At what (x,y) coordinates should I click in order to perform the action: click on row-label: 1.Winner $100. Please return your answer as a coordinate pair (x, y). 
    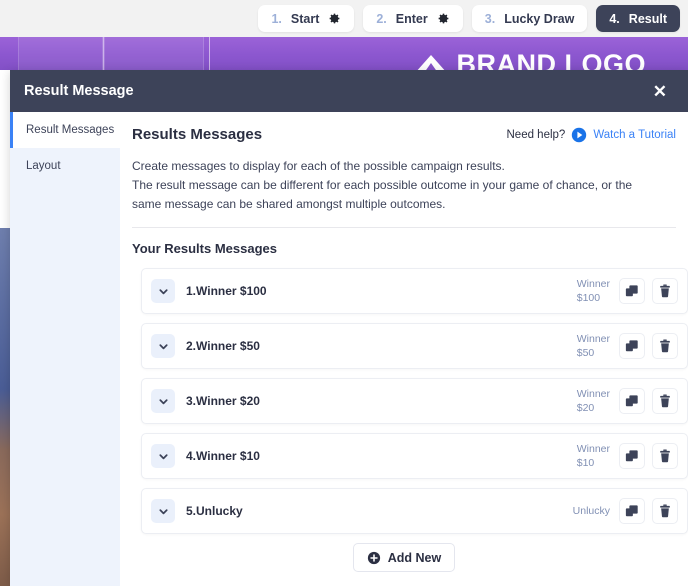
    Looking at the image, I should click on (226, 291).